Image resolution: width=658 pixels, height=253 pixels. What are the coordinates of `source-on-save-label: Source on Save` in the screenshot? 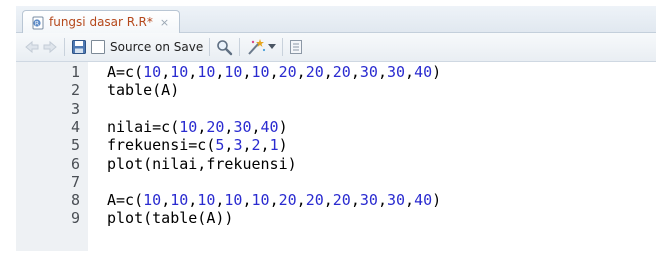 It's located at (157, 47).